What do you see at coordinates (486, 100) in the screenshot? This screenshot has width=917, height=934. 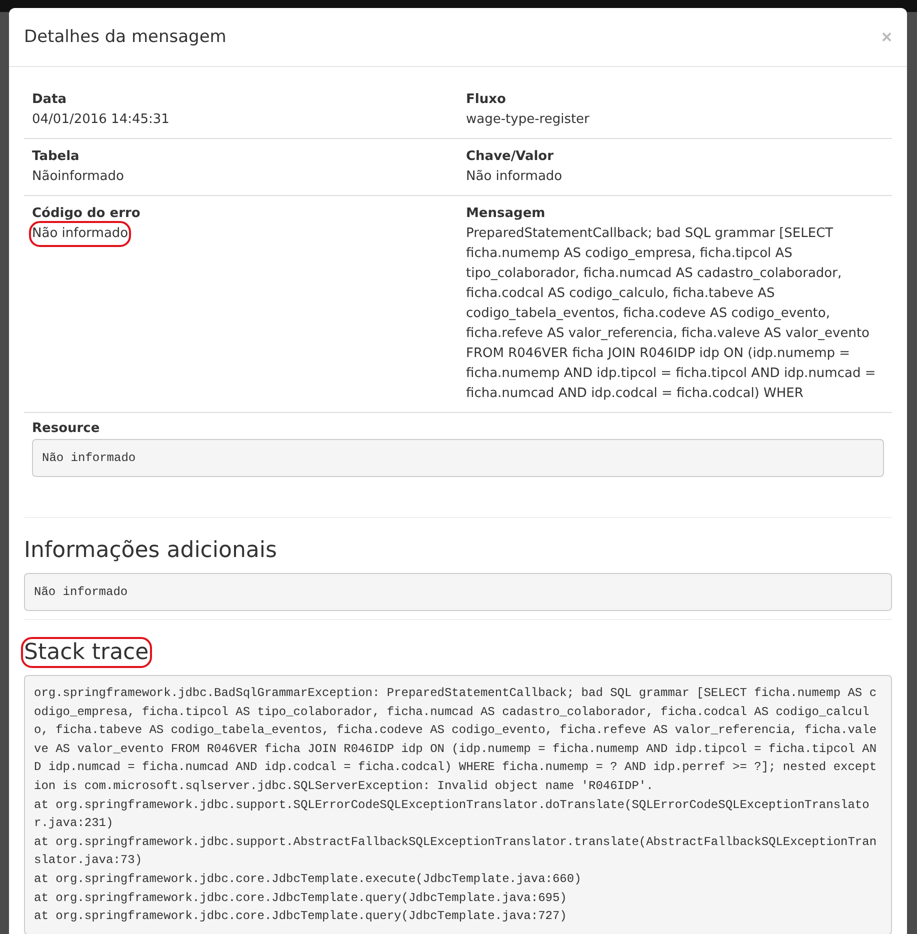 I see `field-label: Fluxo` at bounding box center [486, 100].